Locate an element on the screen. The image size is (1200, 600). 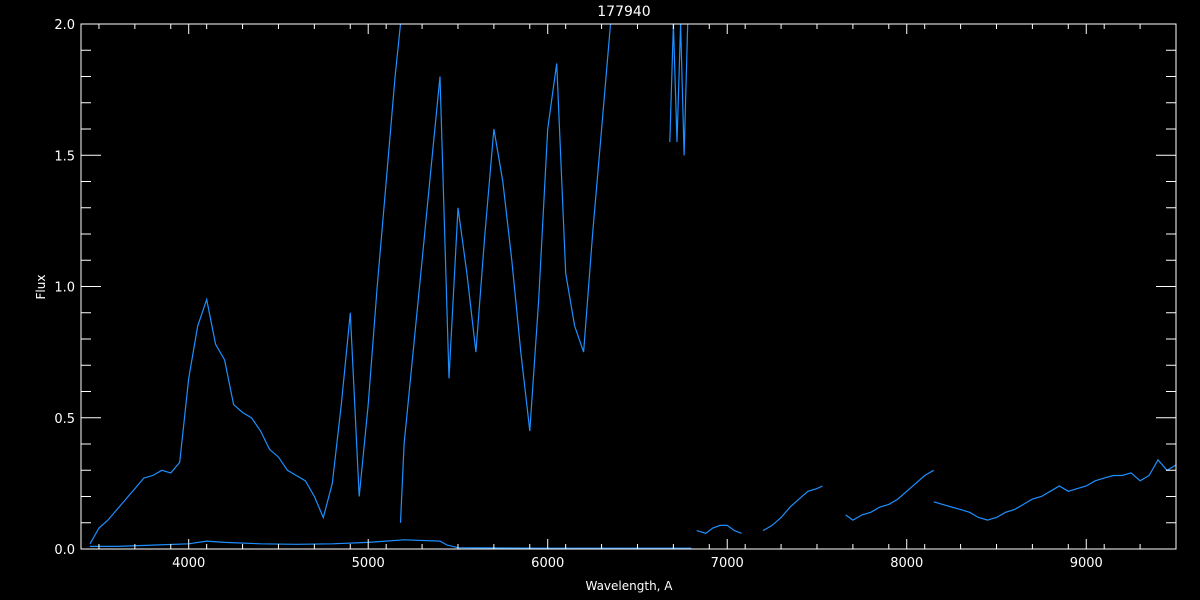
y-tick-label: 1.5 is located at coordinates (64, 156).